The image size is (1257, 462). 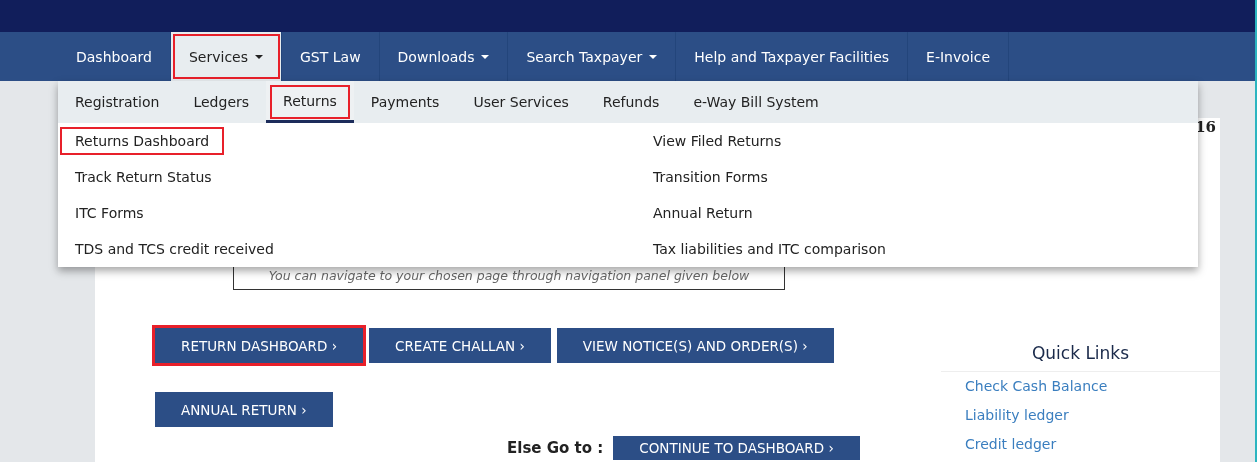 I want to click on action-button: ANNUAL RETURN ›, so click(x=244, y=409).